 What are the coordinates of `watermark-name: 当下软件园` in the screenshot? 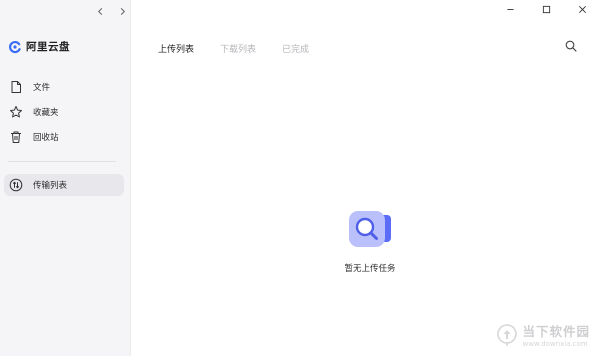 It's located at (556, 331).